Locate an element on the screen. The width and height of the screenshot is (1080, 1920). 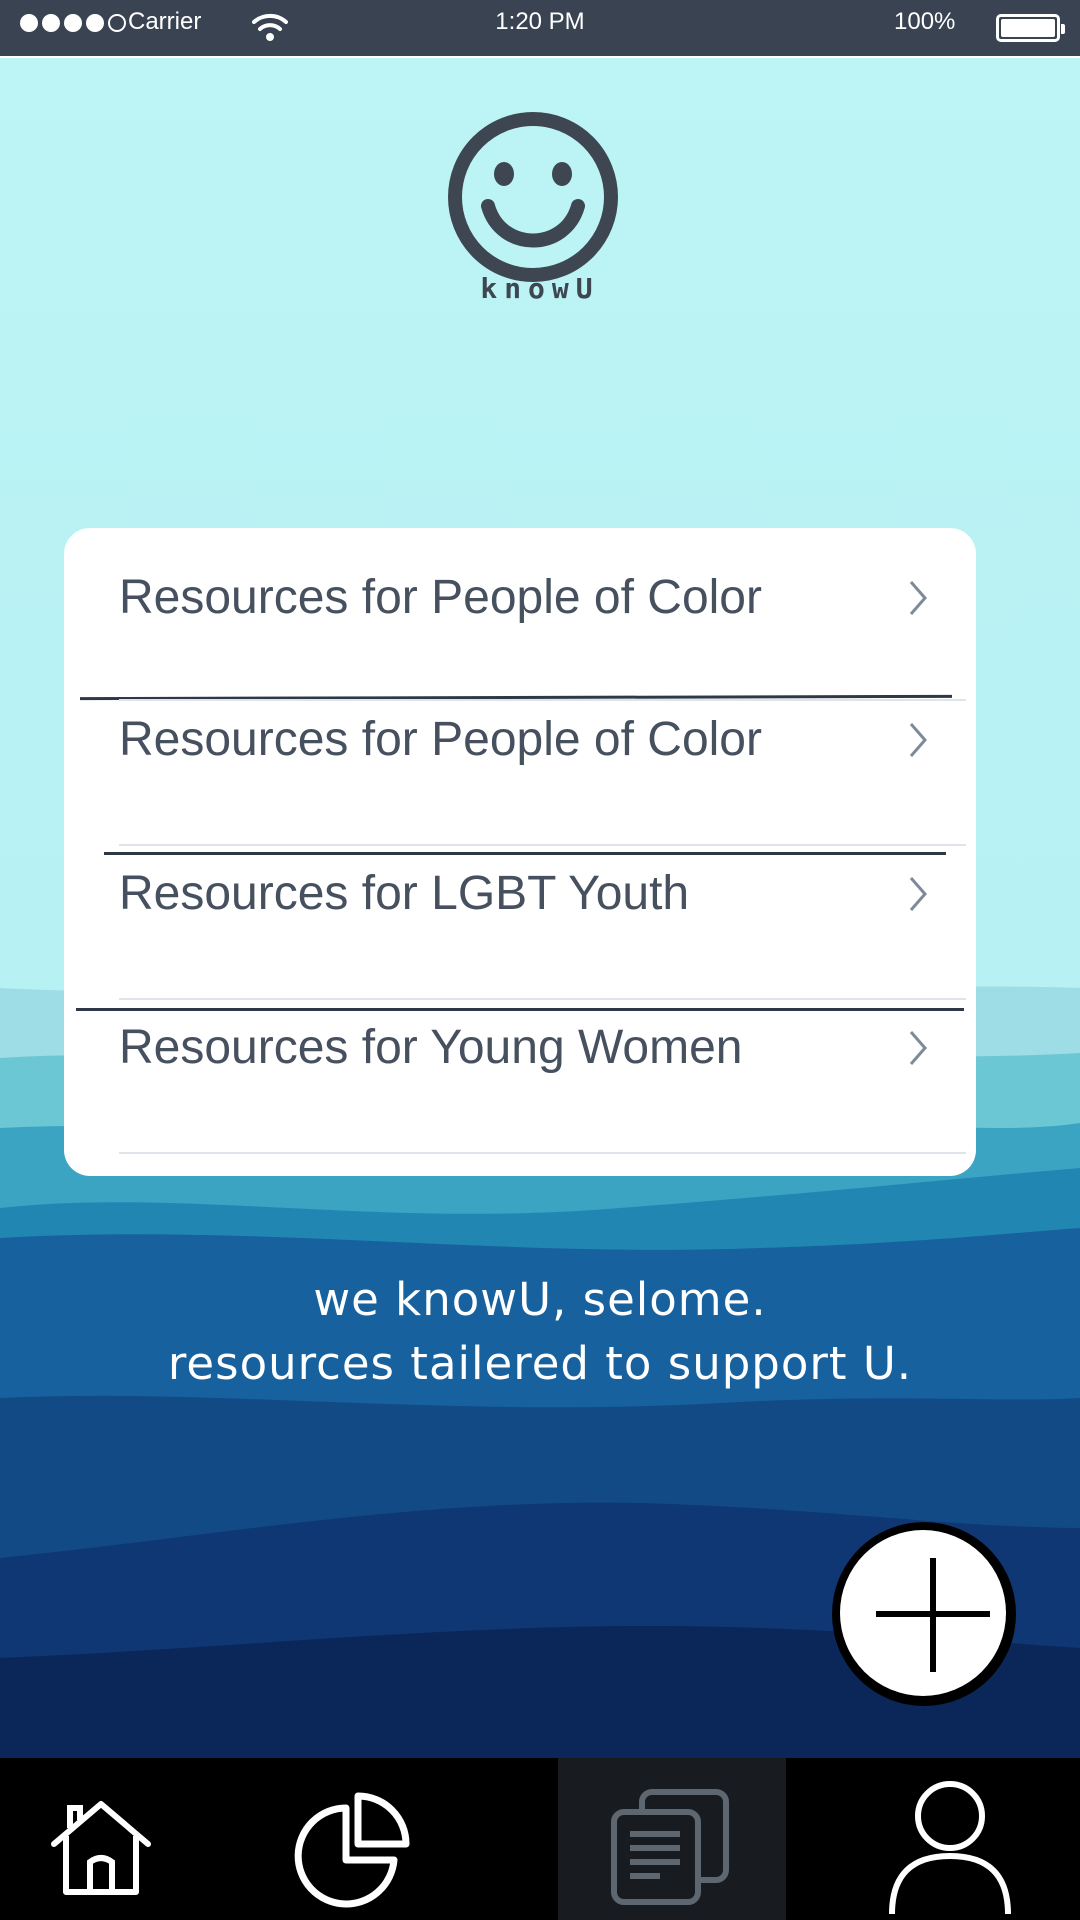
nav-resources is located at coordinates (672, 1839).